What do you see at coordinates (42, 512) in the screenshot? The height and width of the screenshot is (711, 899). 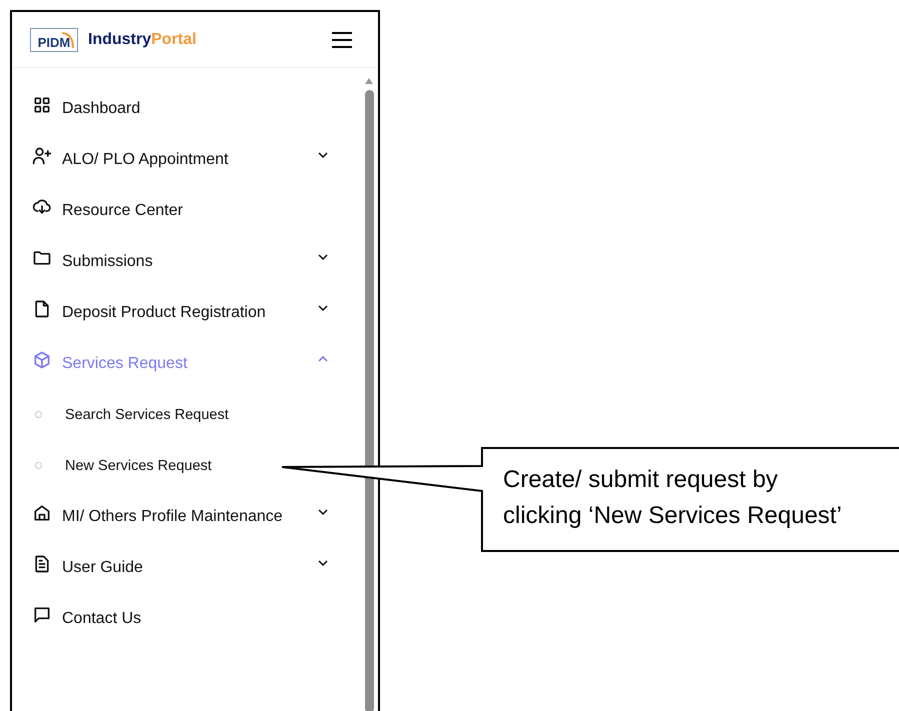 I see `home-icon` at bounding box center [42, 512].